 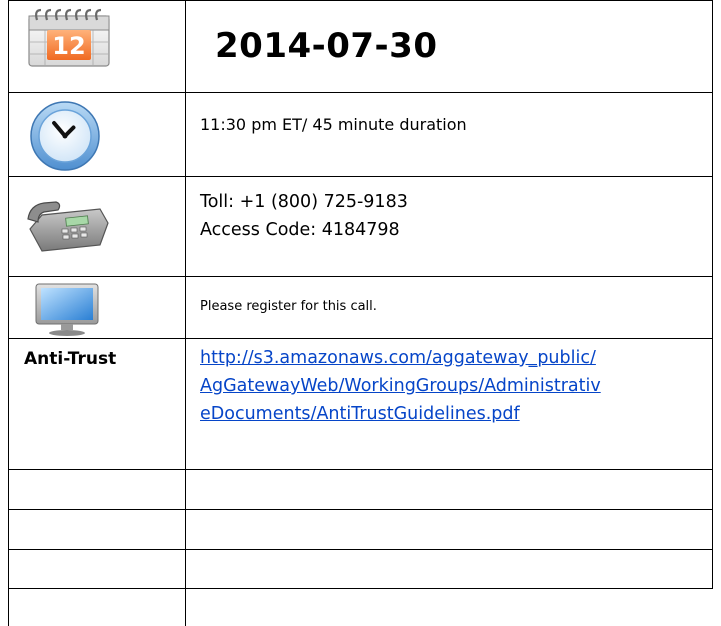 I want to click on table-border-left, so click(x=8, y=313).